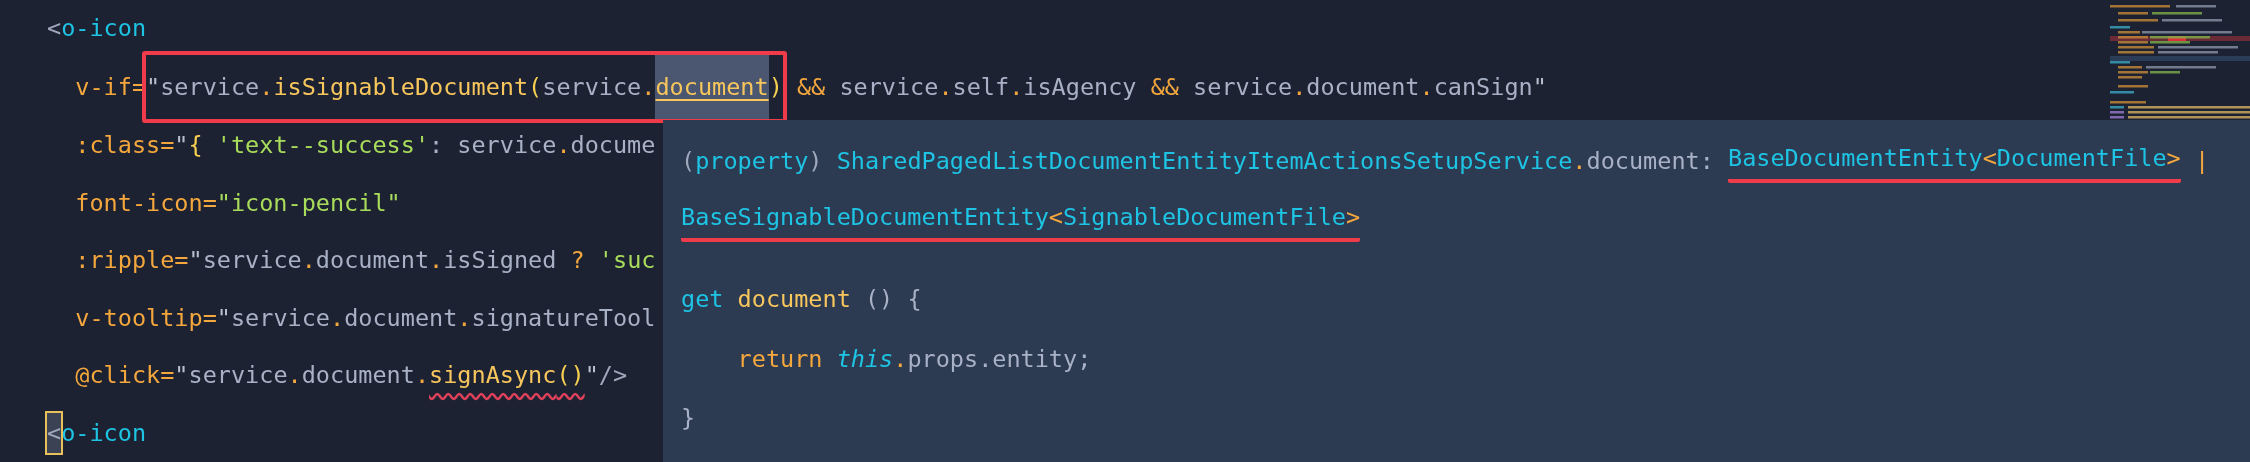  What do you see at coordinates (801, 300) in the screenshot?
I see `code-text: get document () {` at bounding box center [801, 300].